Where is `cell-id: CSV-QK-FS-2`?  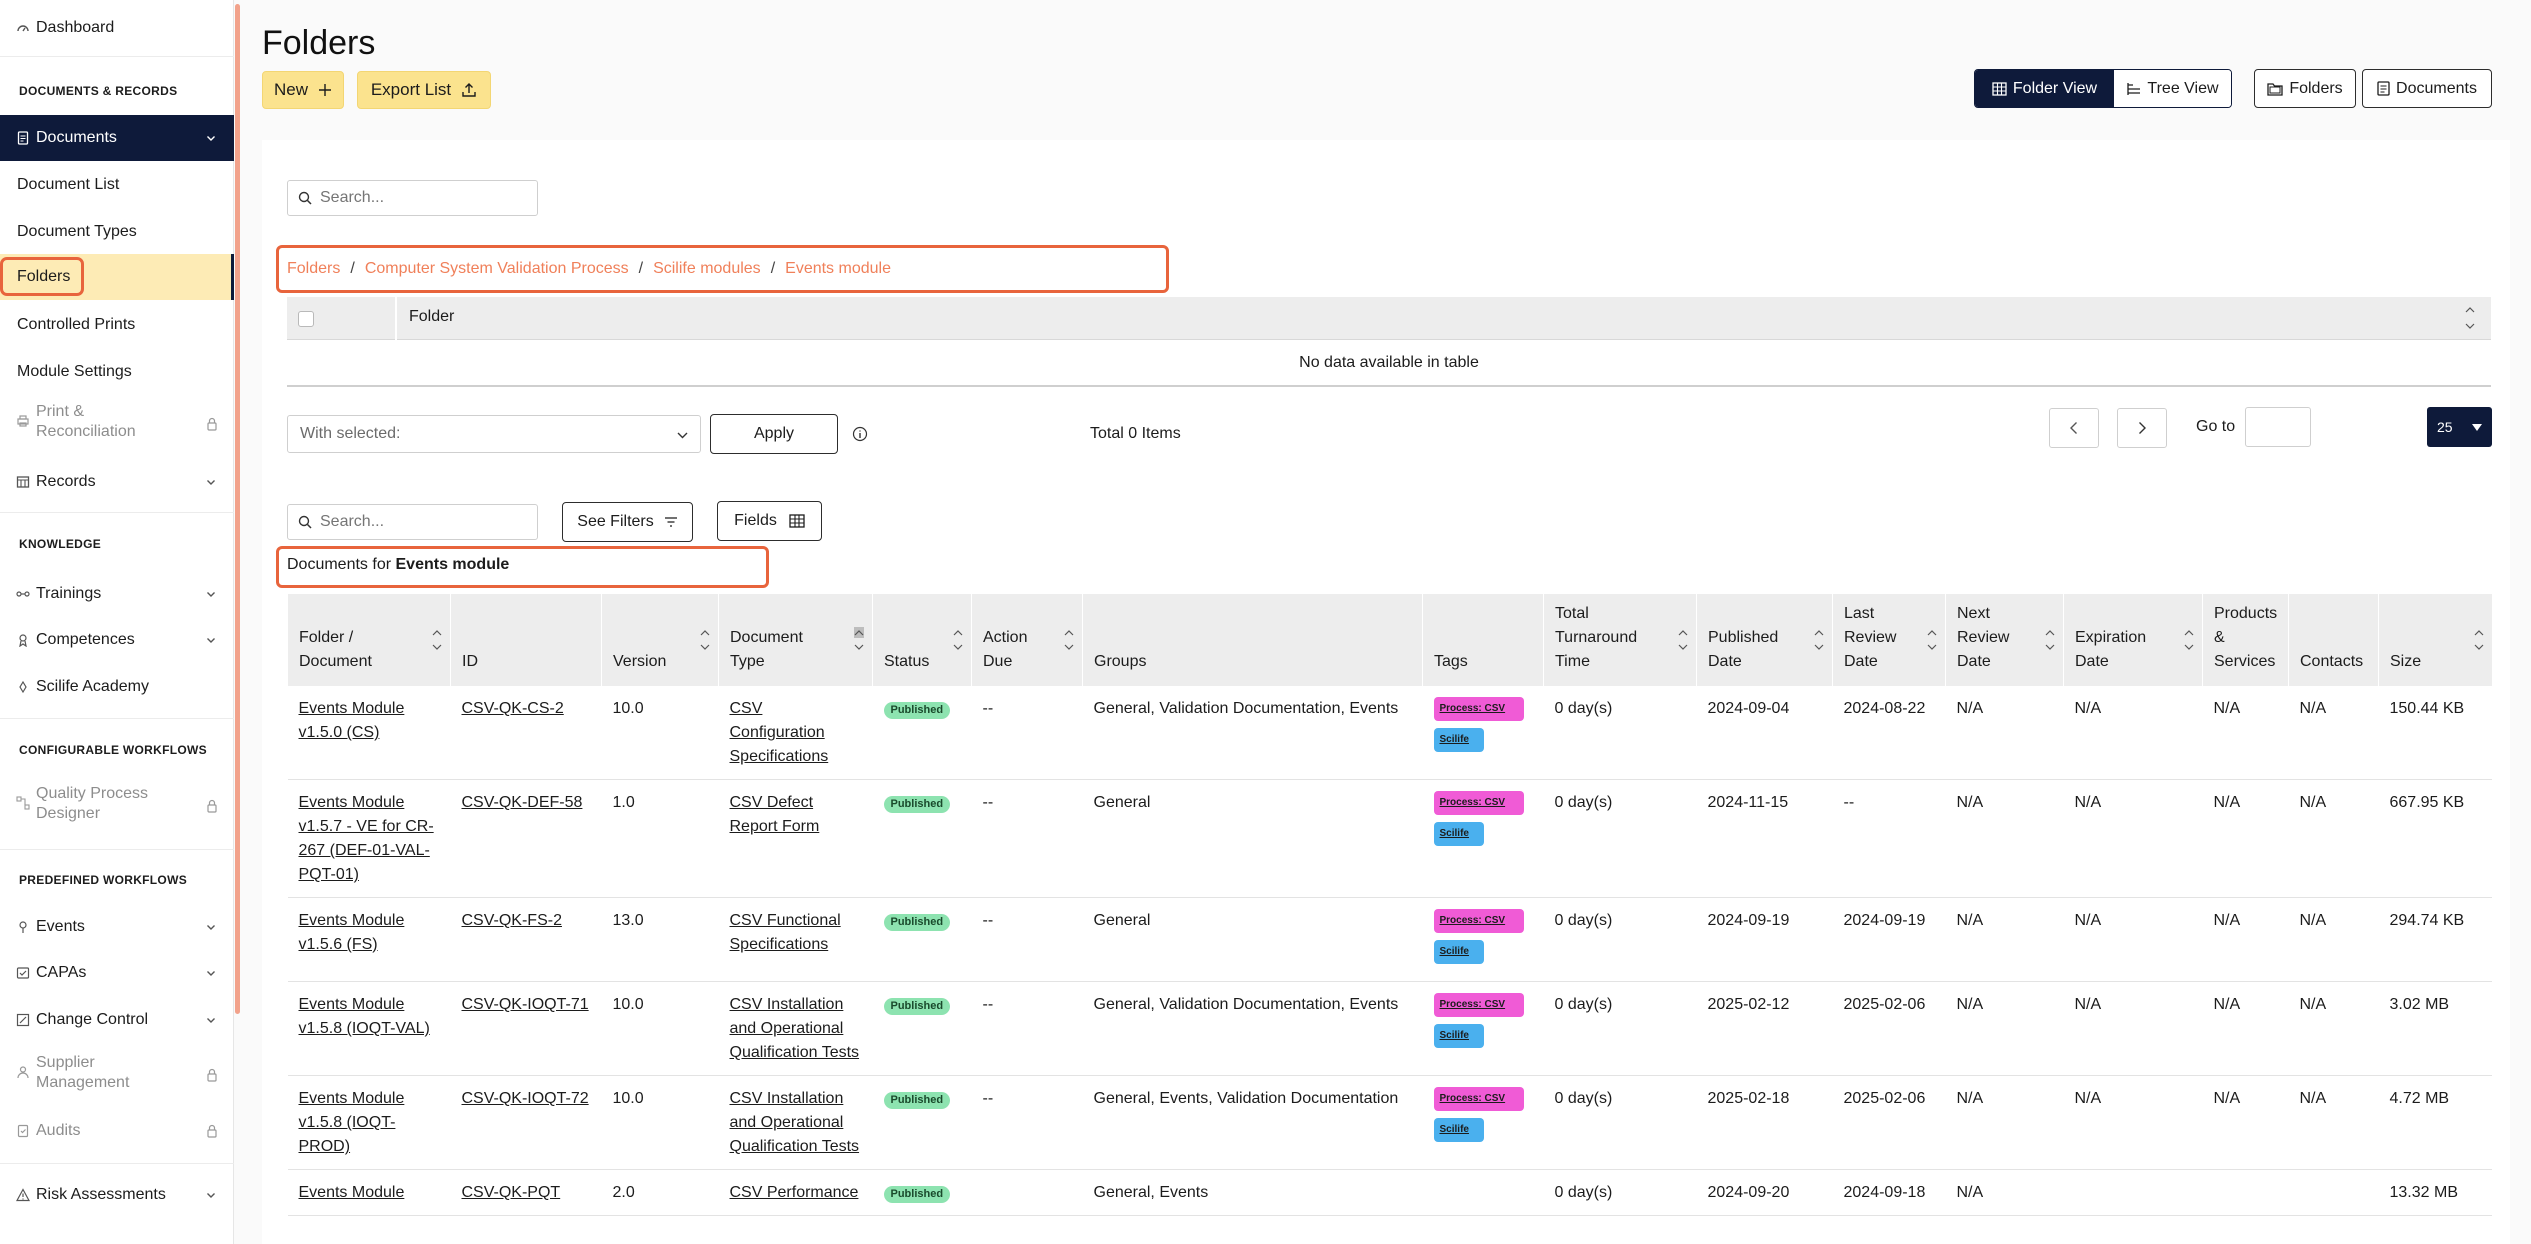 cell-id: CSV-QK-FS-2 is located at coordinates (526, 939).